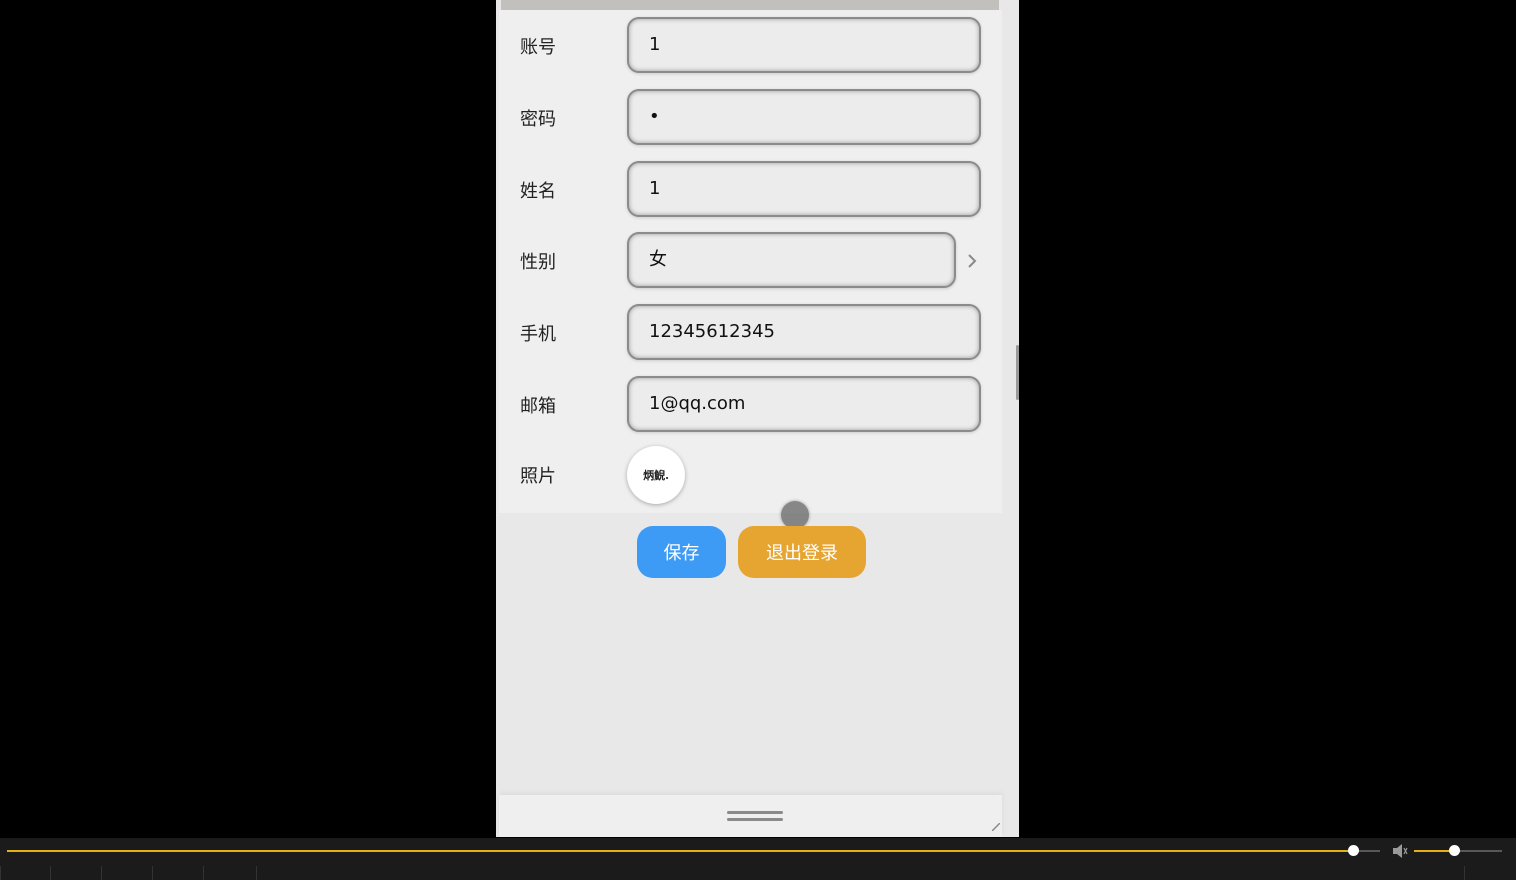  Describe the element at coordinates (804, 117) in the screenshot. I see `password-input: •` at that location.